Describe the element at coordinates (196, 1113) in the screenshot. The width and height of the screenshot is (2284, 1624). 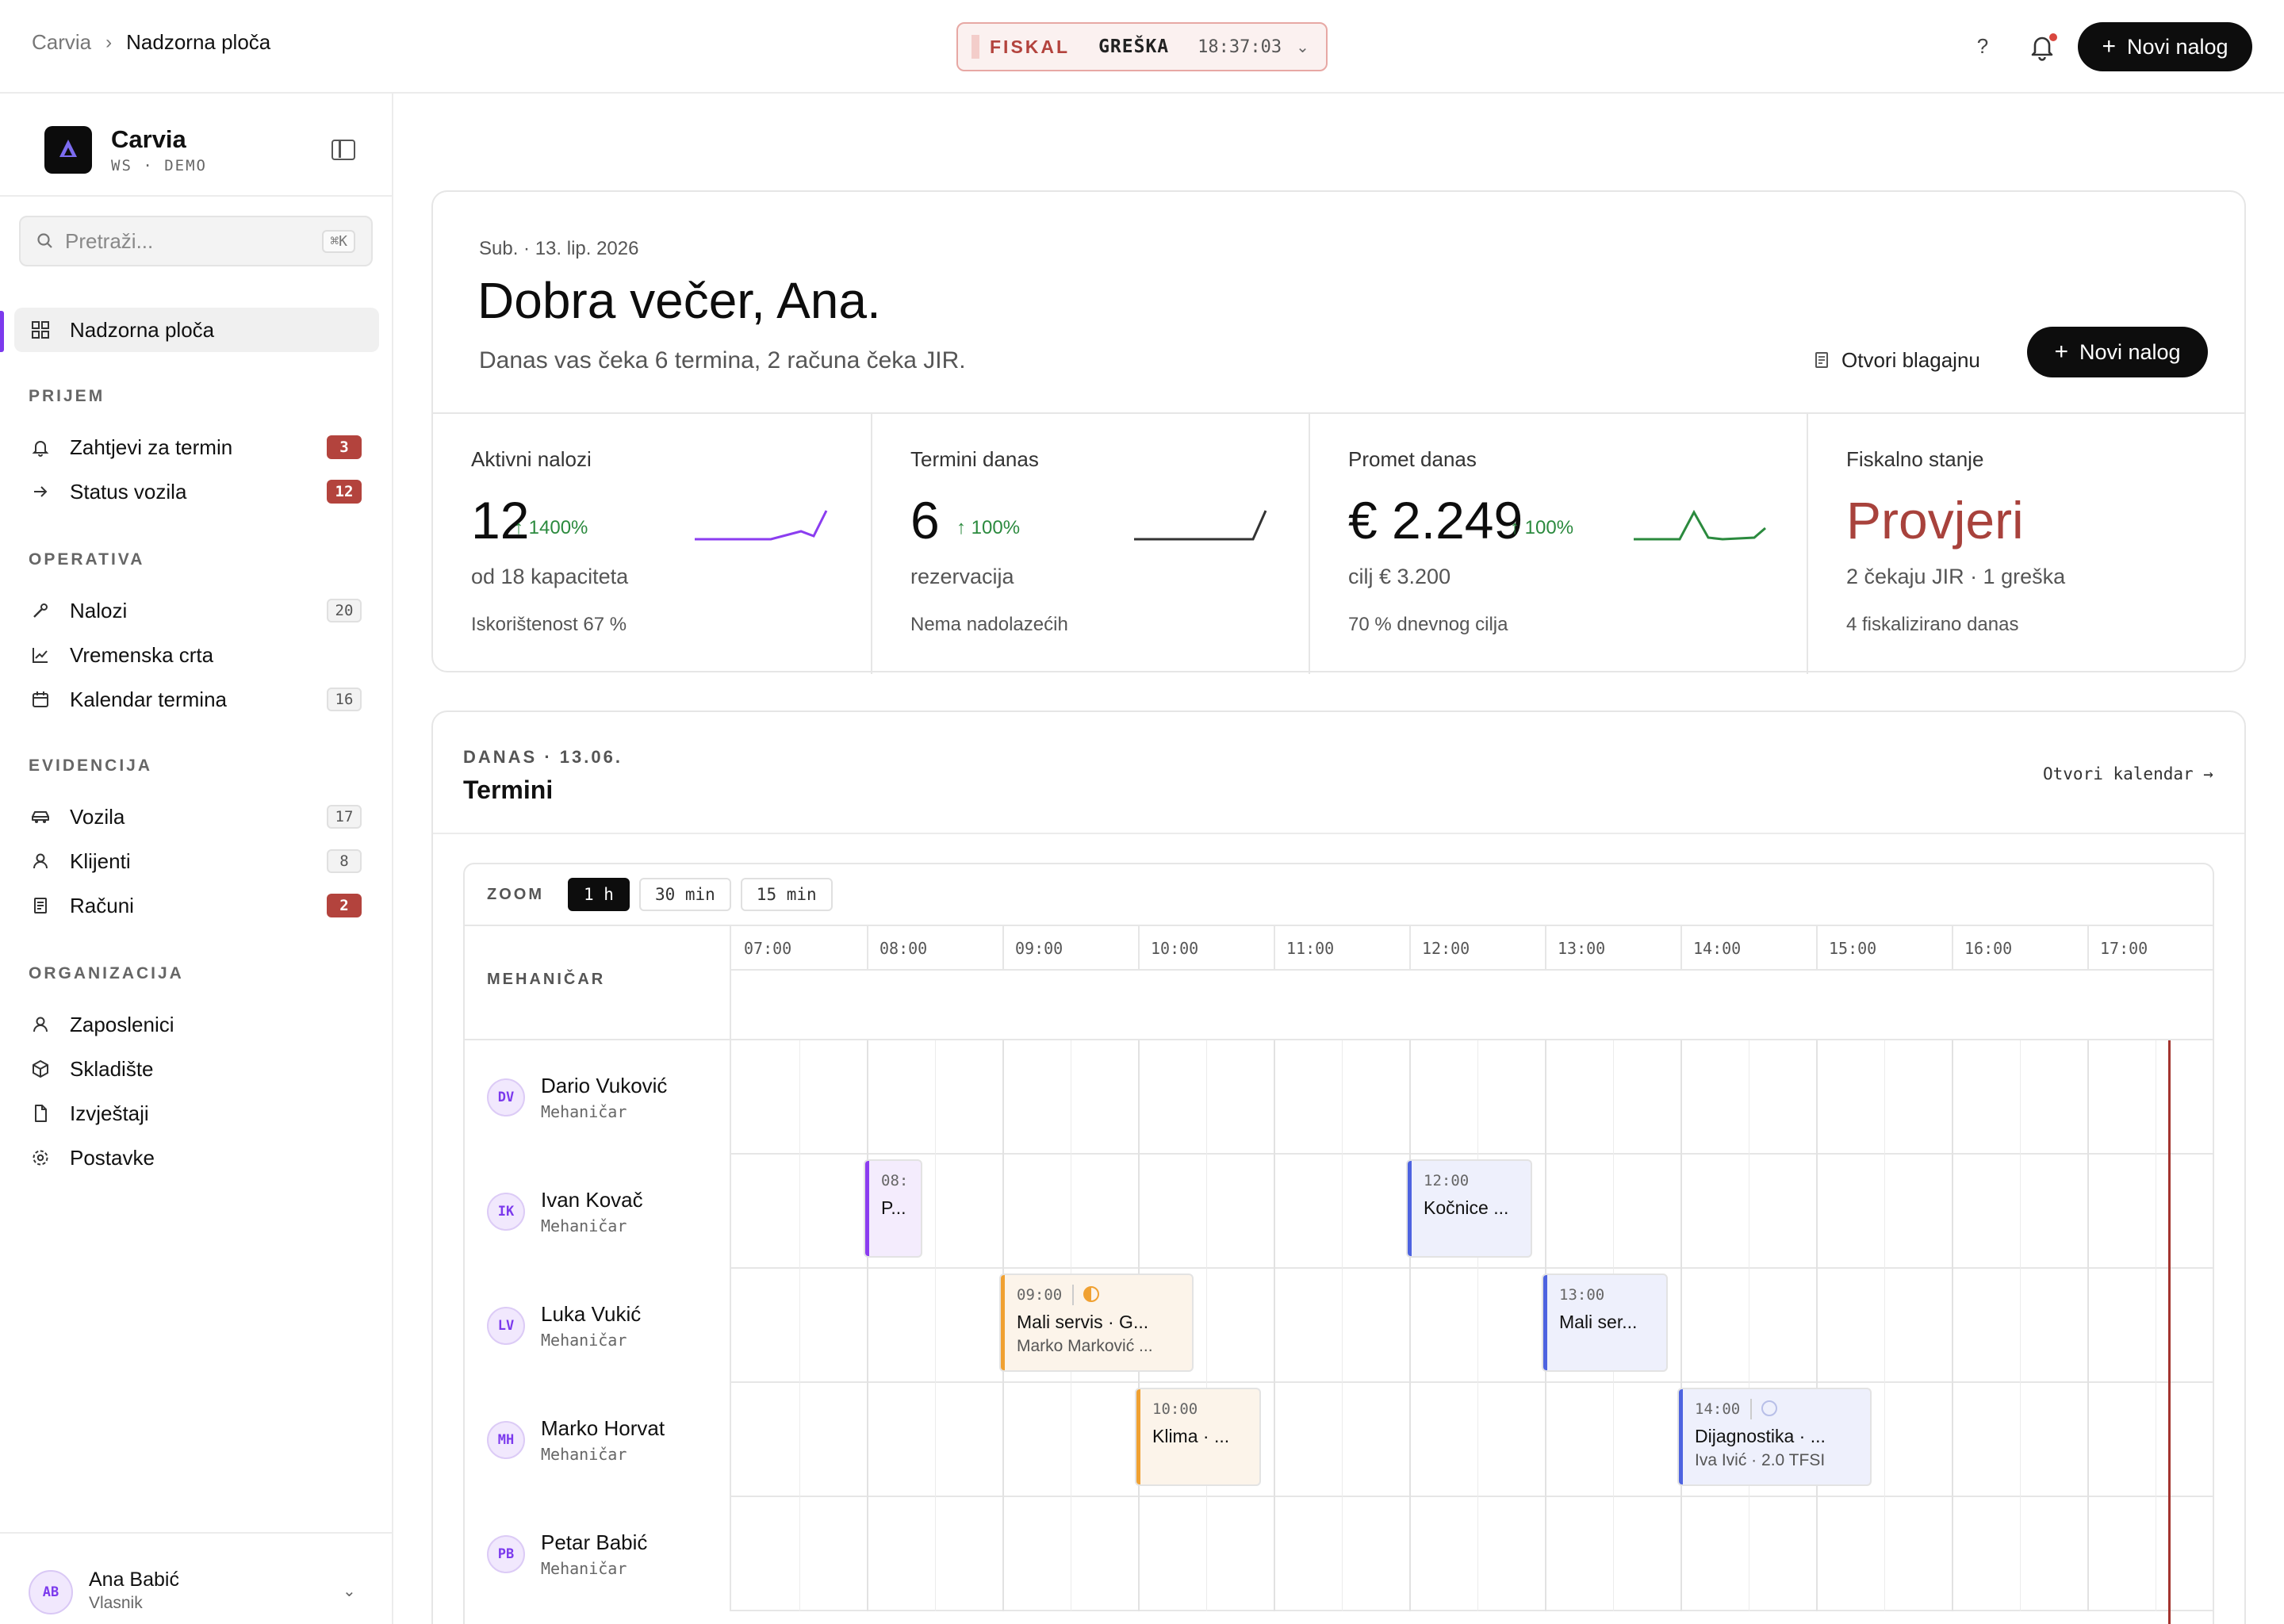
I see `sidebar-item-reports: Izvještaji` at that location.